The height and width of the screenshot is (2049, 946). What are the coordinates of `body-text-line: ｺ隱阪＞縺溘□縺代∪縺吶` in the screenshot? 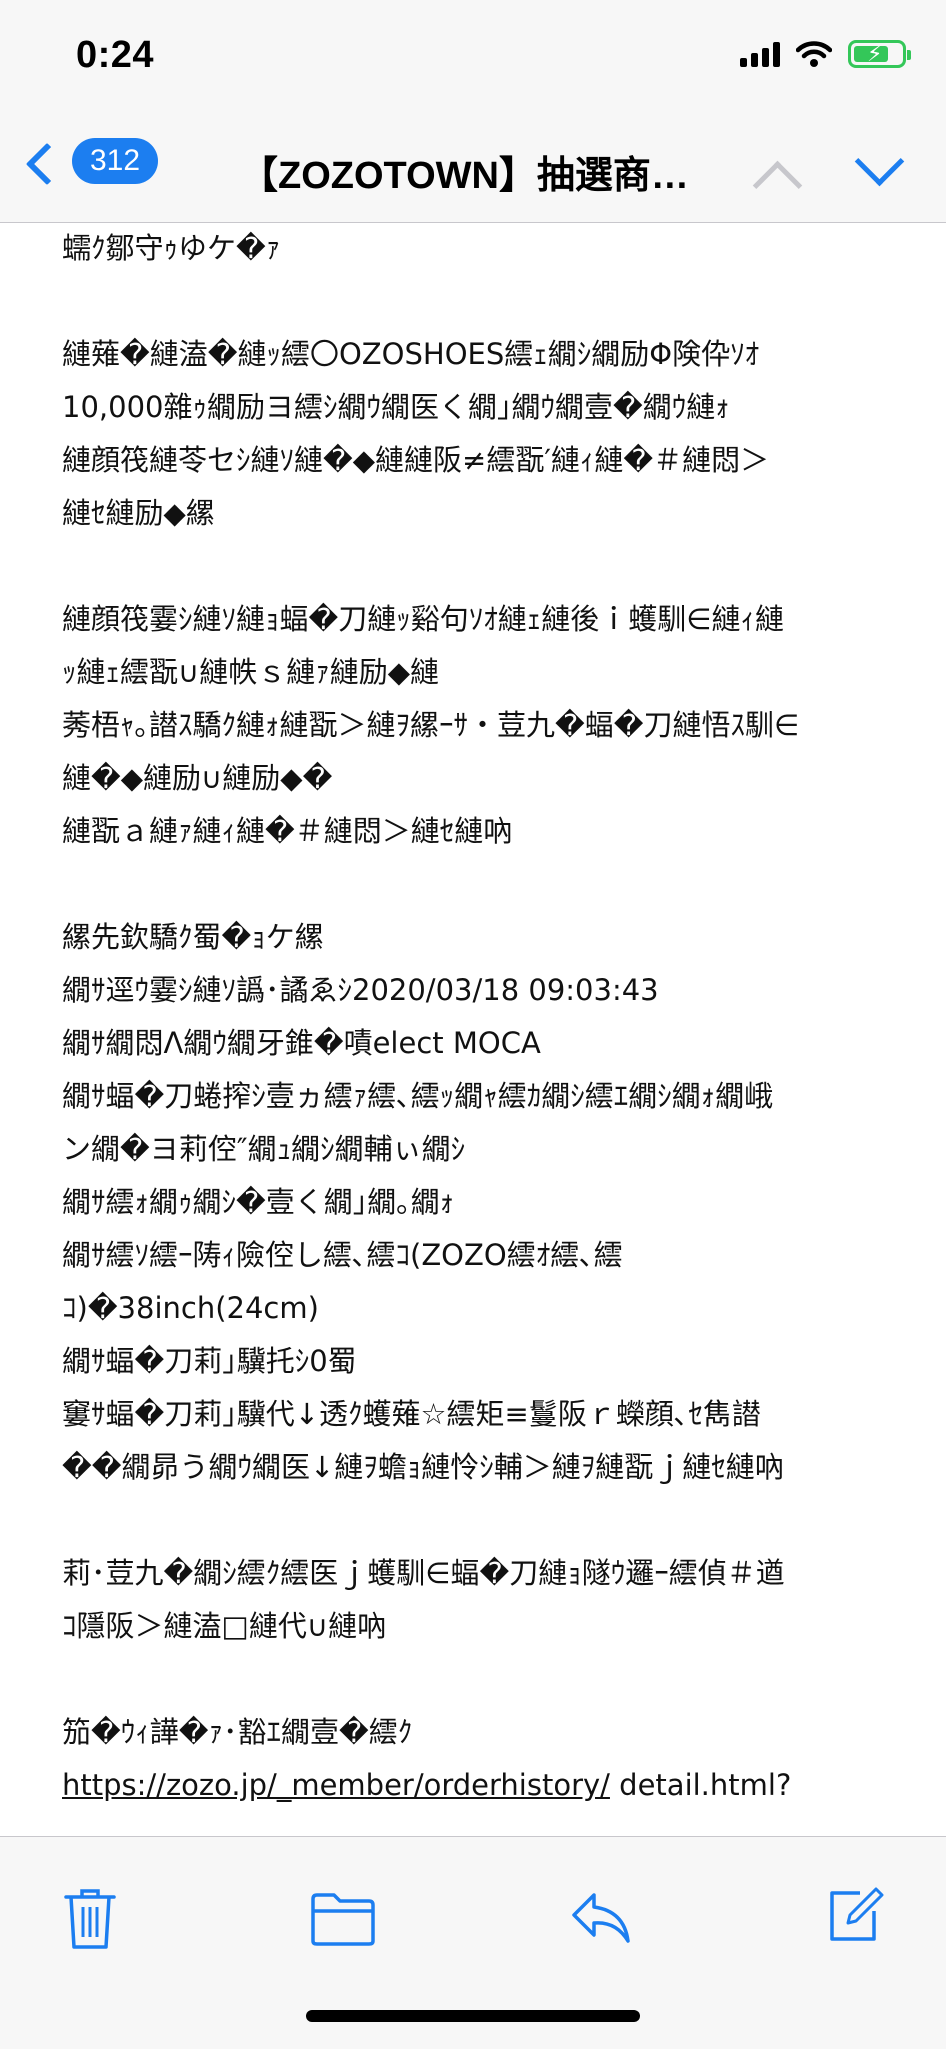 It's located at (224, 1626).